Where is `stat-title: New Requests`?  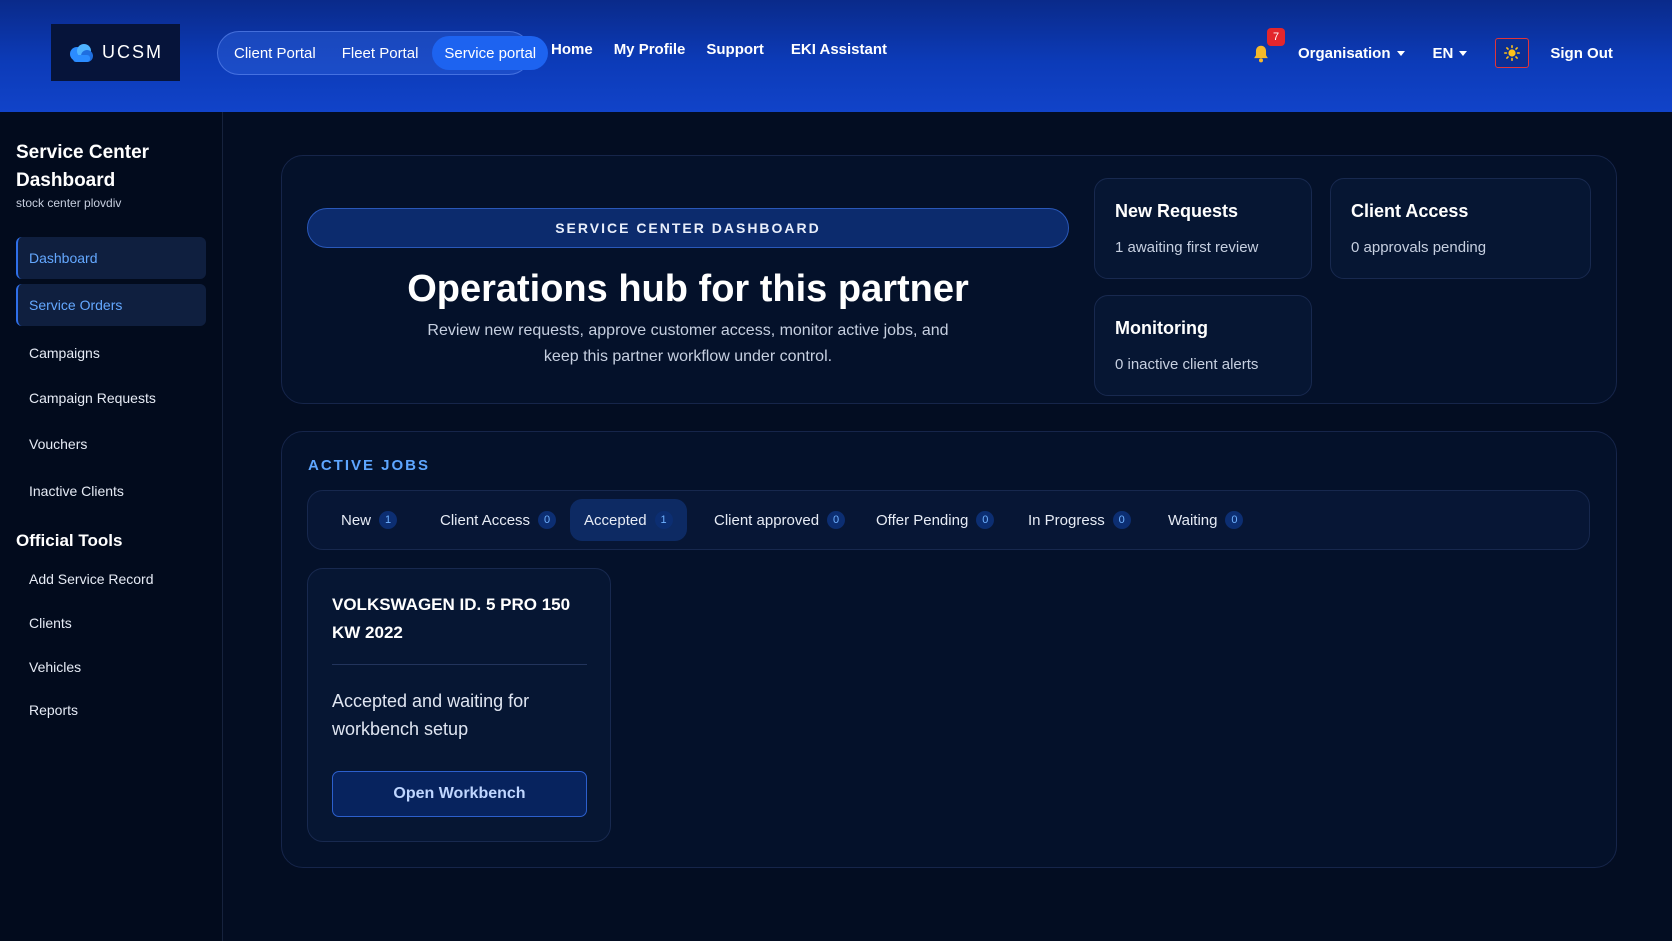
stat-title: New Requests is located at coordinates (1177, 211).